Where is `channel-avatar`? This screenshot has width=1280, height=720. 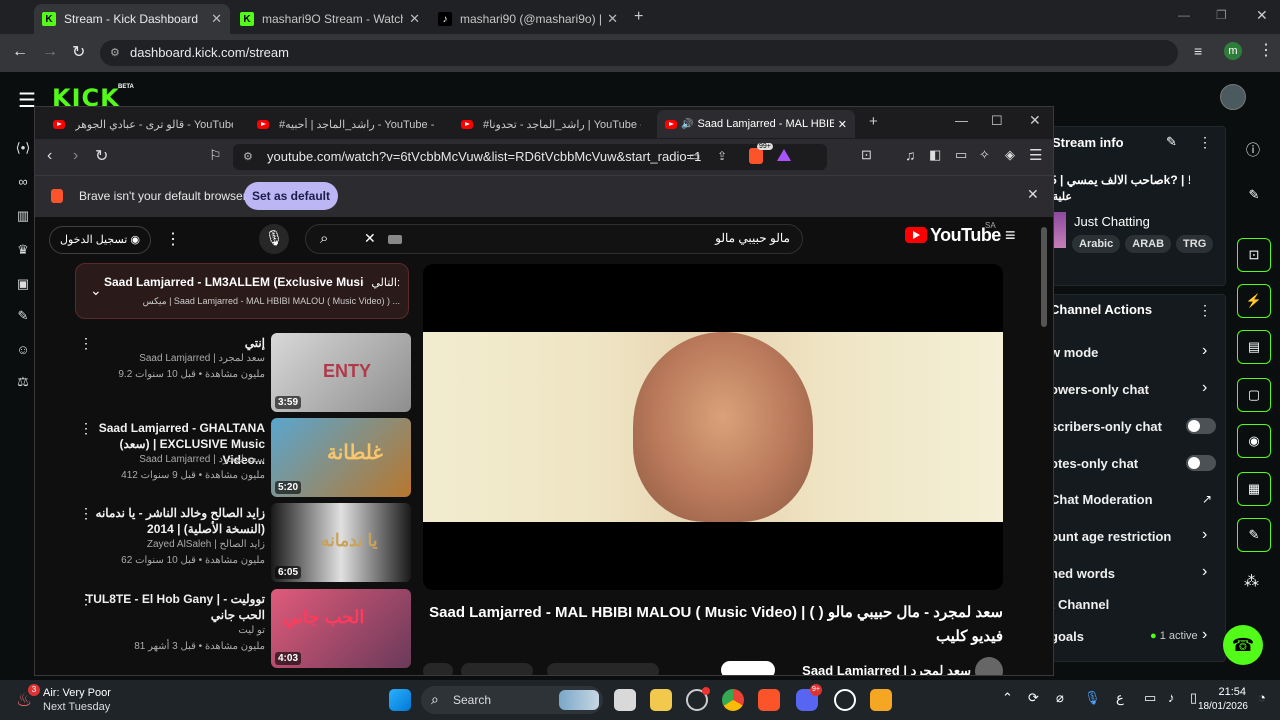 channel-avatar is located at coordinates (989, 666).